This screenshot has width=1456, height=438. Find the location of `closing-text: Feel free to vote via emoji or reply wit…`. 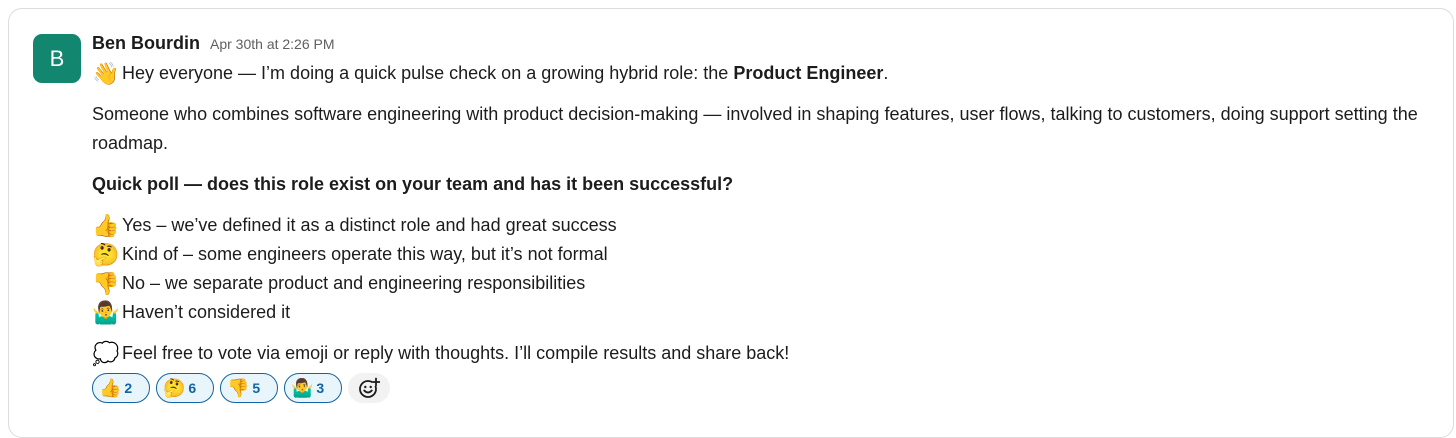

closing-text: Feel free to vote via emoji or reply wit… is located at coordinates (456, 353).